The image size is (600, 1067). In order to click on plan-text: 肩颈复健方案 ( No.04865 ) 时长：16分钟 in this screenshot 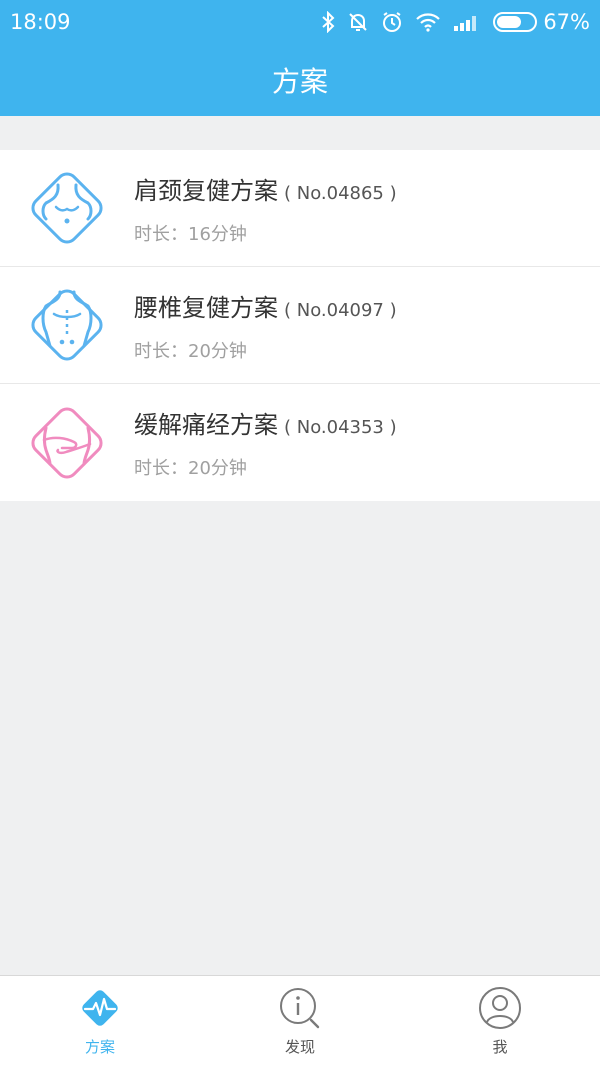, I will do `click(265, 208)`.